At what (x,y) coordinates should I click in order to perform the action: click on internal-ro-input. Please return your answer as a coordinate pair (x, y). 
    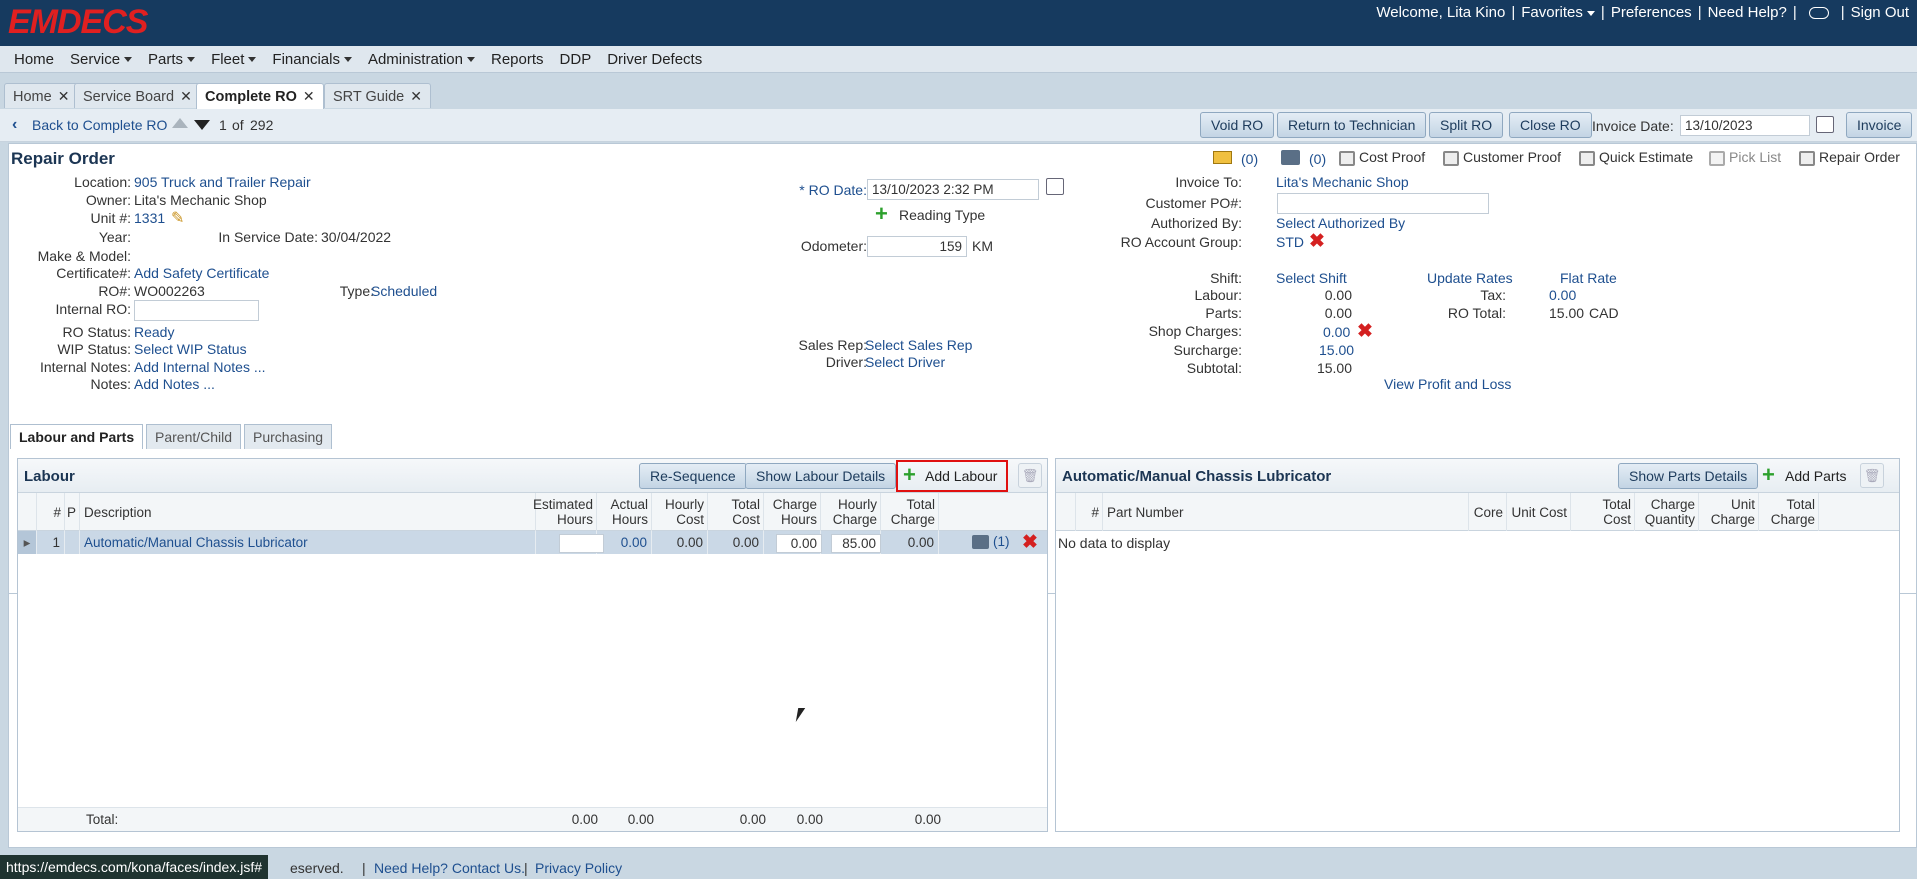
    Looking at the image, I should click on (196, 310).